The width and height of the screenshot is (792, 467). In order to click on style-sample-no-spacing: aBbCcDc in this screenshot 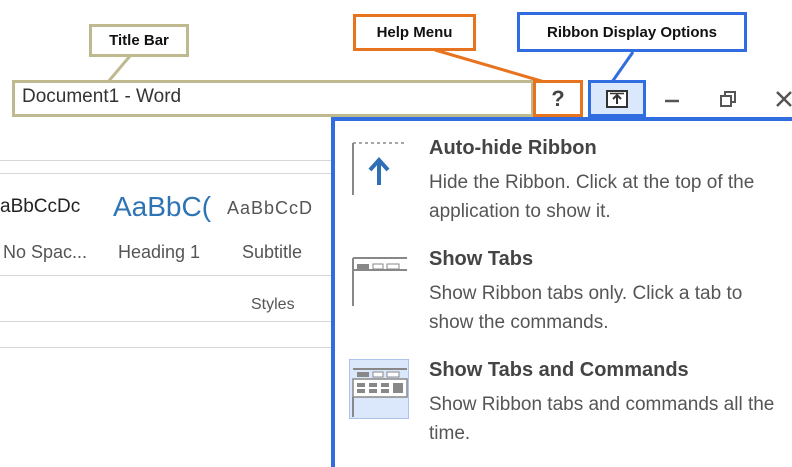, I will do `click(48, 207)`.